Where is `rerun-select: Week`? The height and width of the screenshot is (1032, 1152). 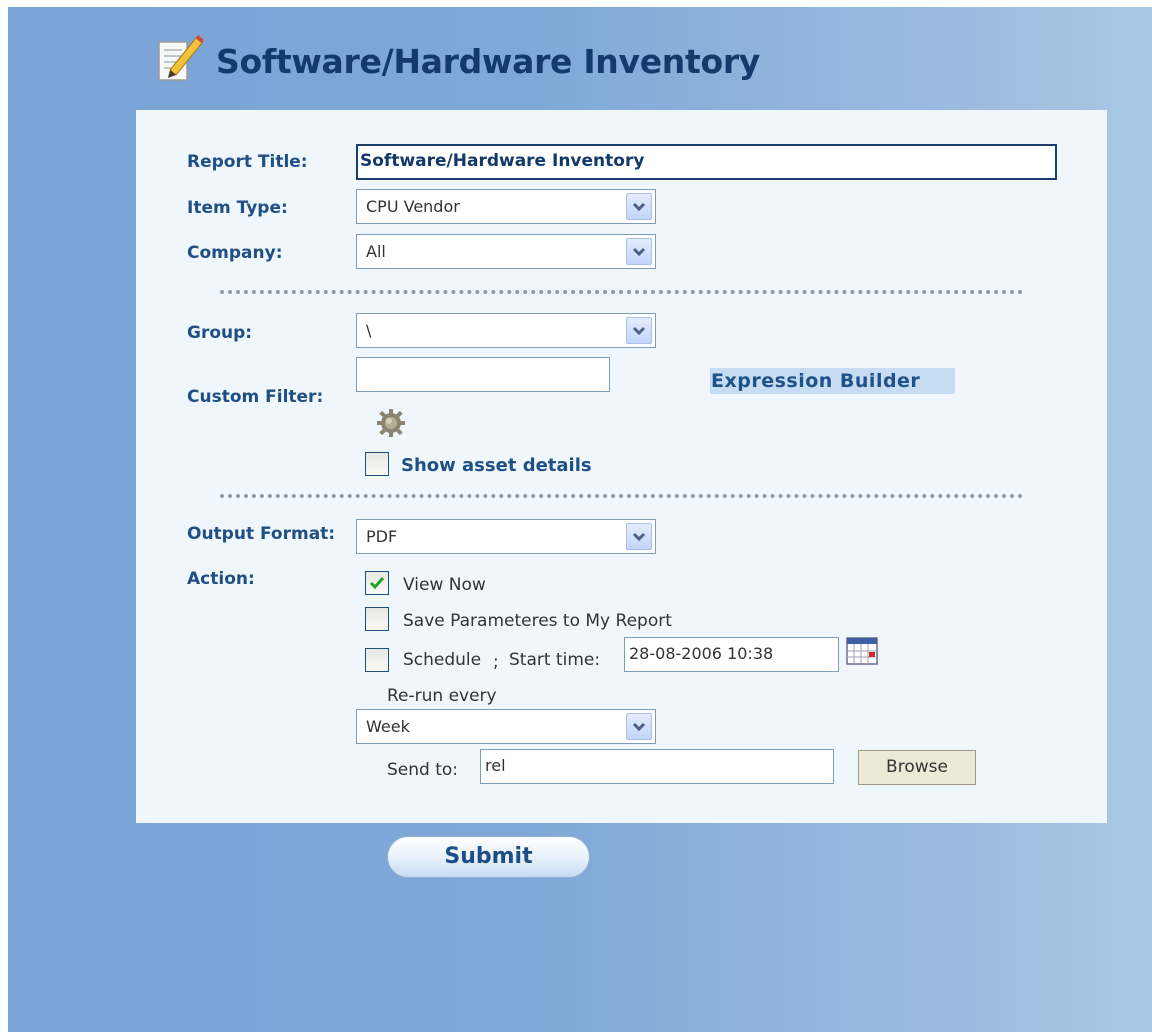
rerun-select: Week is located at coordinates (506, 726).